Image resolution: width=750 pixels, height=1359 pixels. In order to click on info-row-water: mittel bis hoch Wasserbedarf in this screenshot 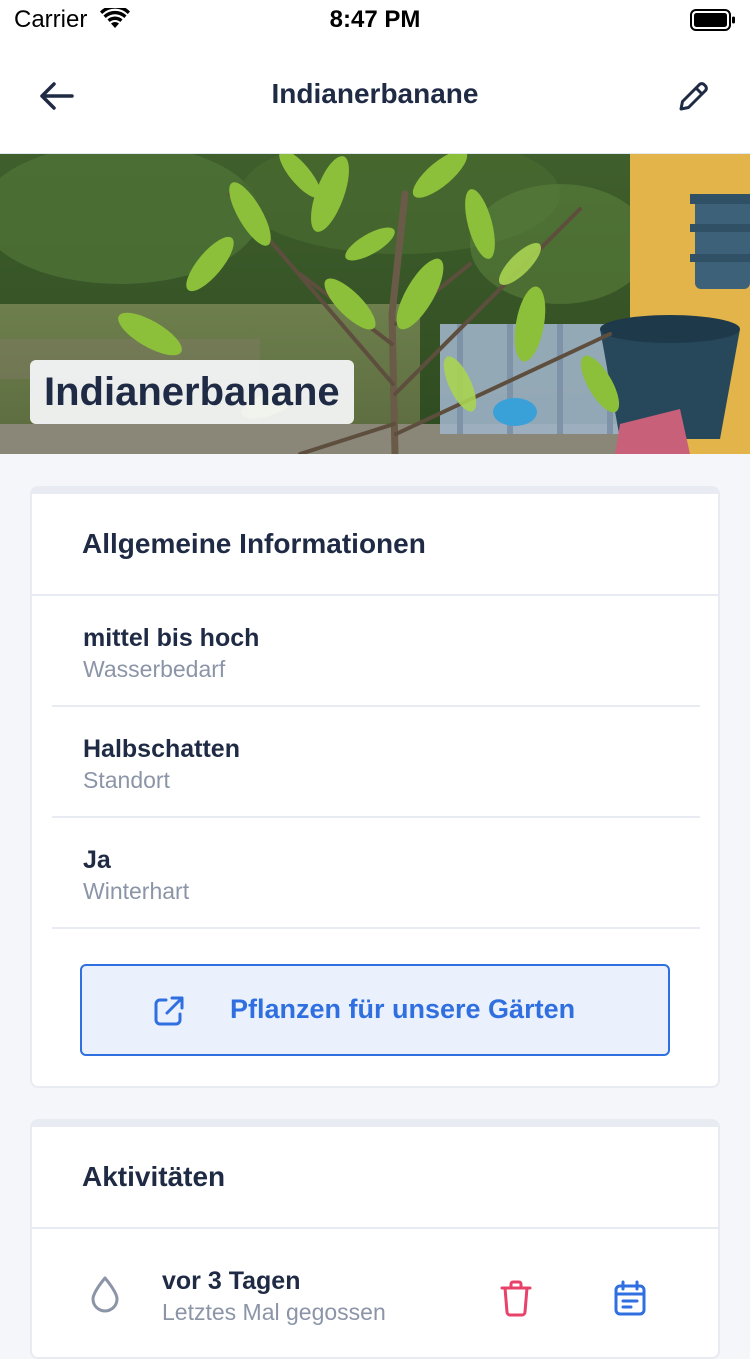, I will do `click(376, 651)`.